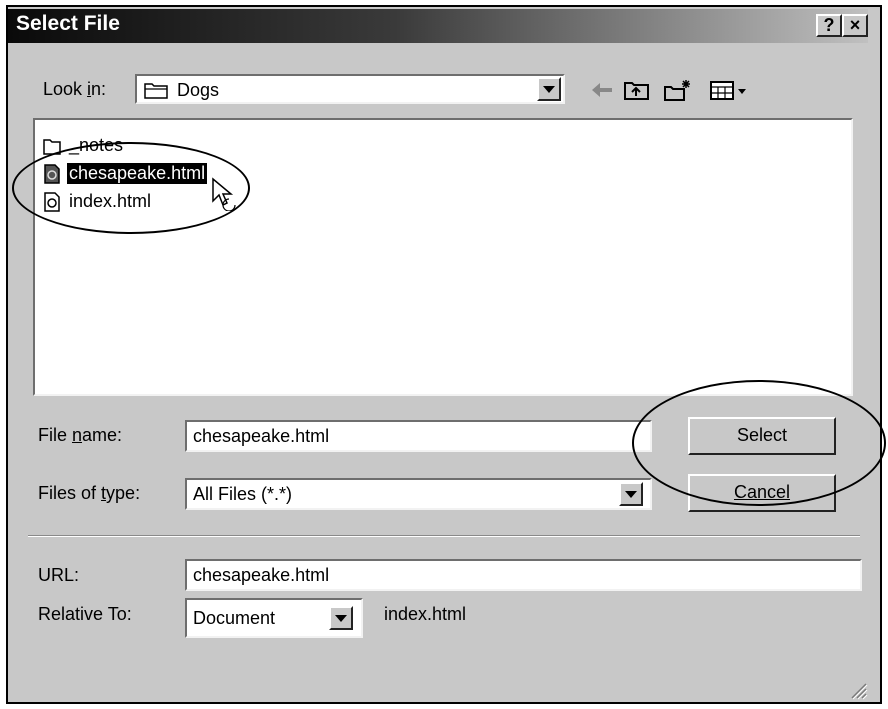  Describe the element at coordinates (80, 435) in the screenshot. I see `file-name-label: File name:` at that location.